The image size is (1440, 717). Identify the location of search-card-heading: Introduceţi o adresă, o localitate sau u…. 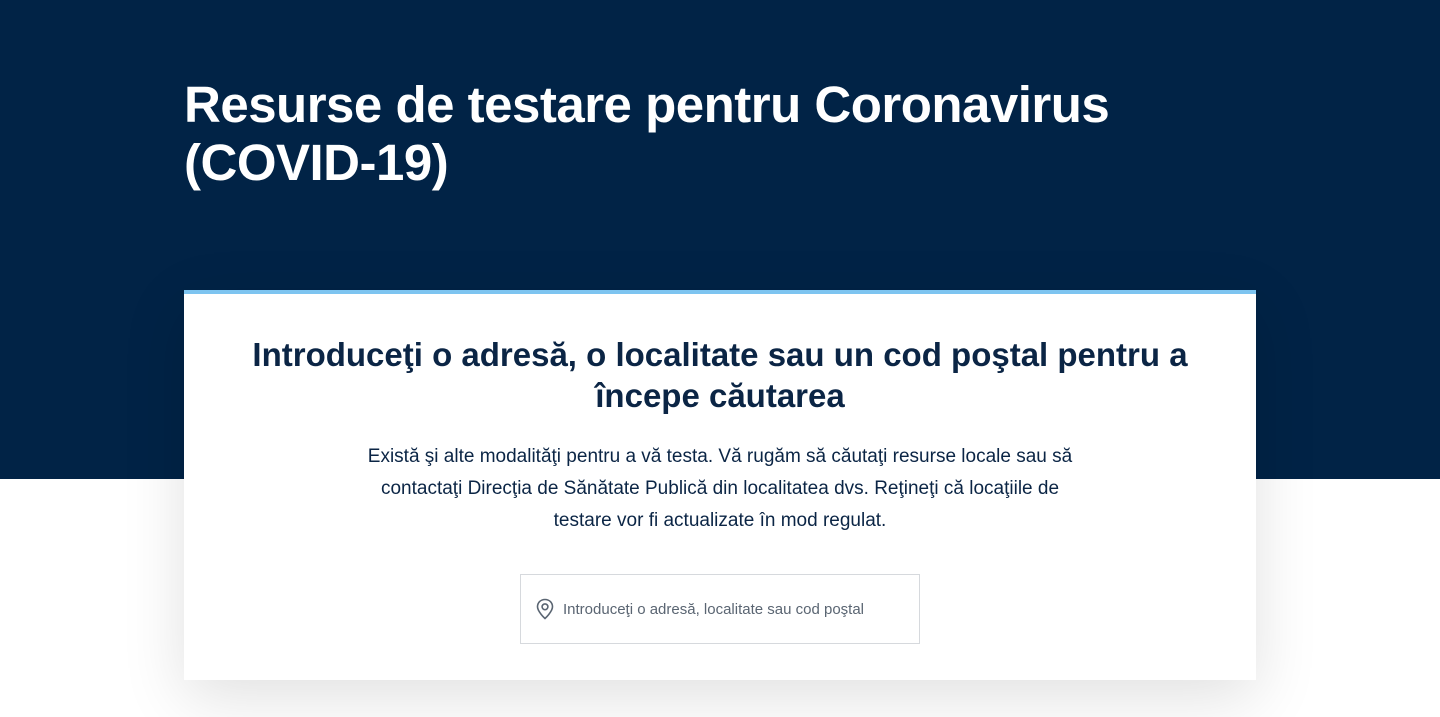
(720, 375).